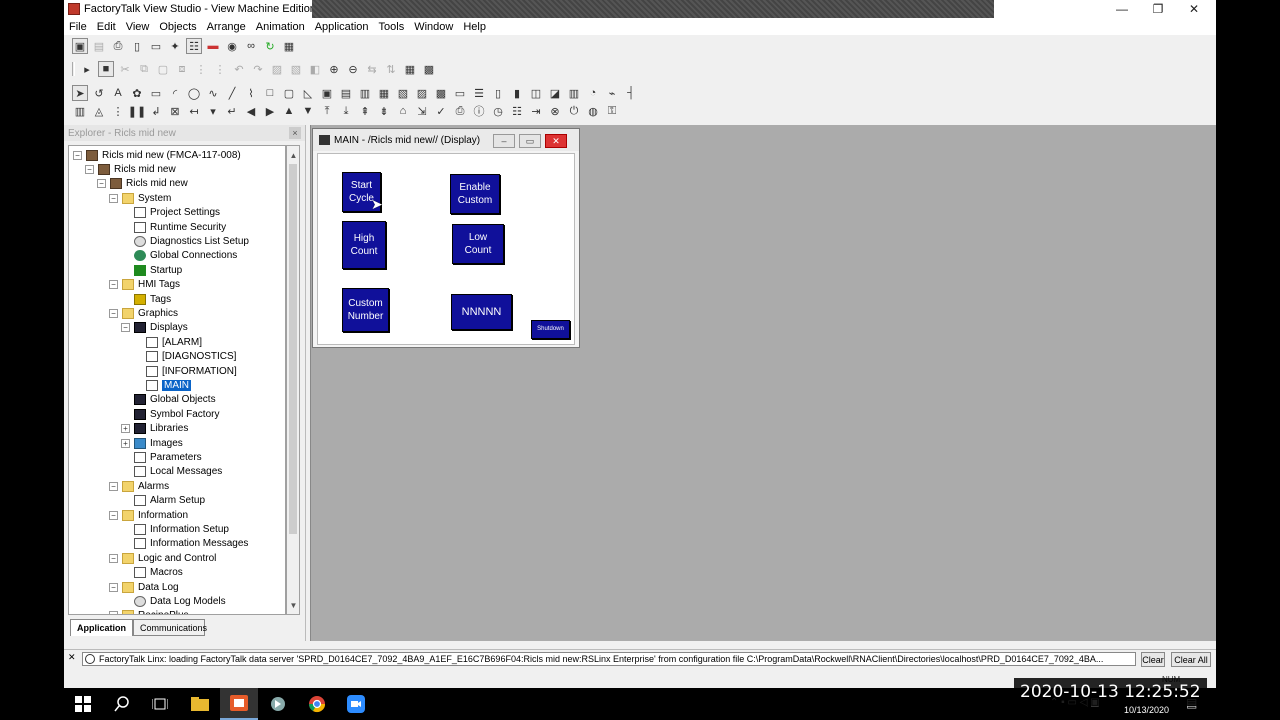  What do you see at coordinates (356, 704) in the screenshot?
I see `taskbar-zoom` at bounding box center [356, 704].